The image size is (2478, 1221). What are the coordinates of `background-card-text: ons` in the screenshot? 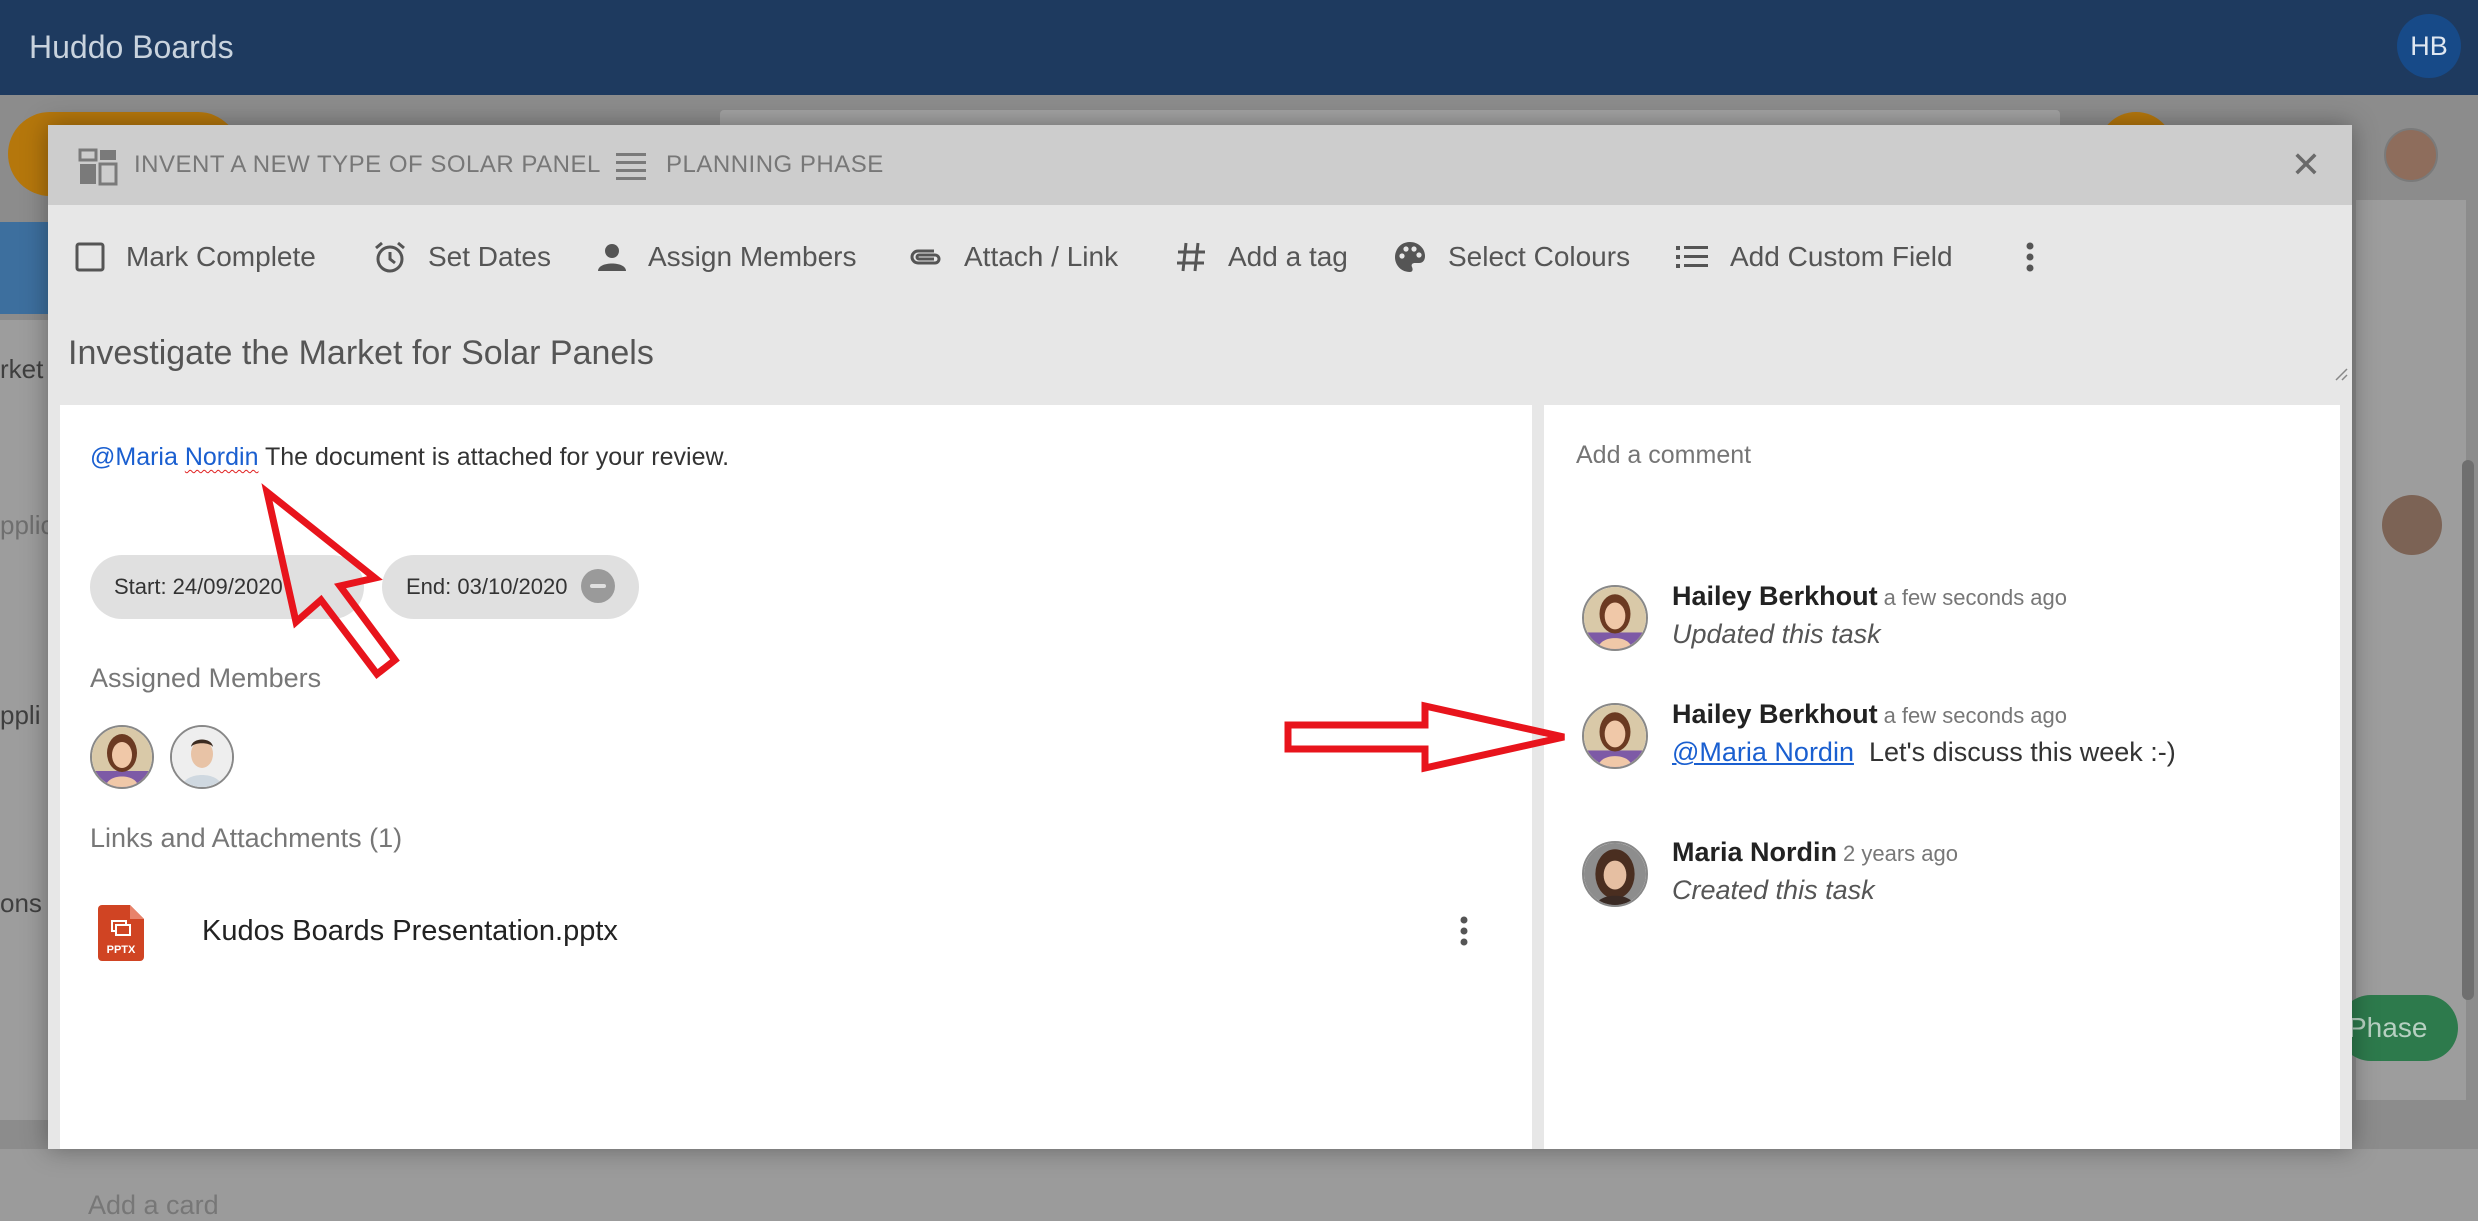 It's located at (21, 903).